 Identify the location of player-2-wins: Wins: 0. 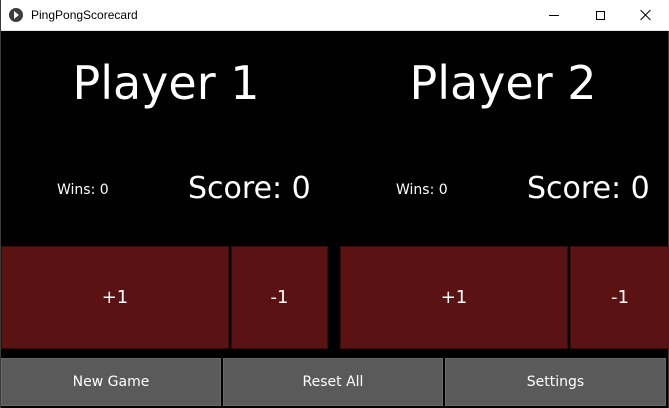
(422, 190).